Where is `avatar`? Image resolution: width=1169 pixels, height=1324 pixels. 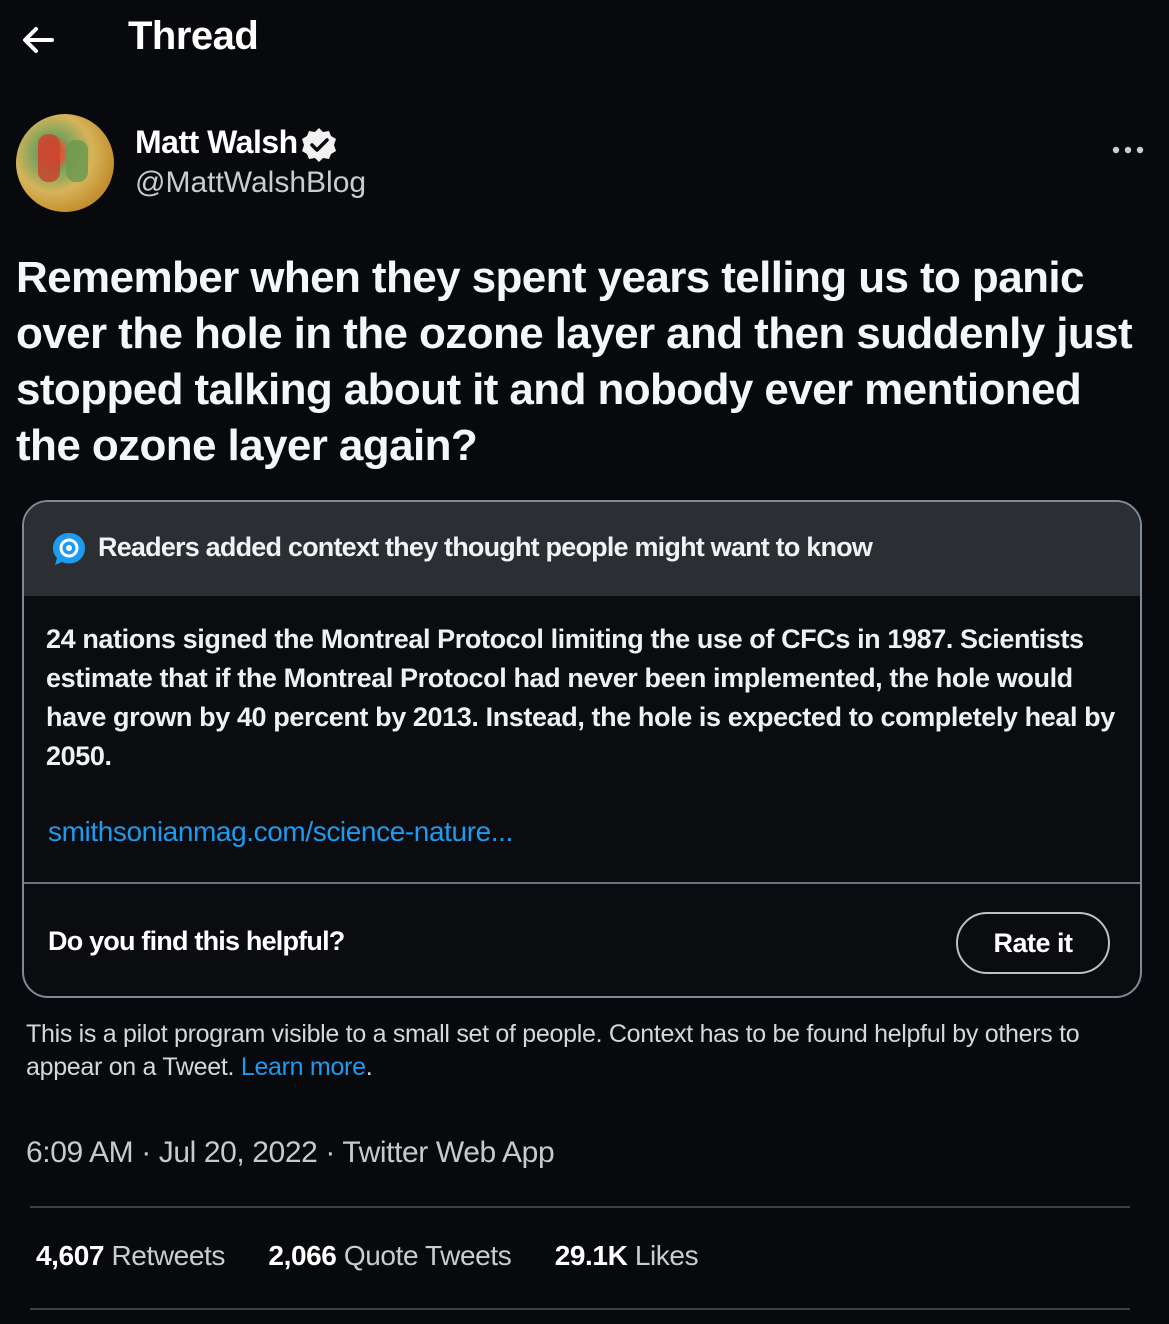
avatar is located at coordinates (65, 163).